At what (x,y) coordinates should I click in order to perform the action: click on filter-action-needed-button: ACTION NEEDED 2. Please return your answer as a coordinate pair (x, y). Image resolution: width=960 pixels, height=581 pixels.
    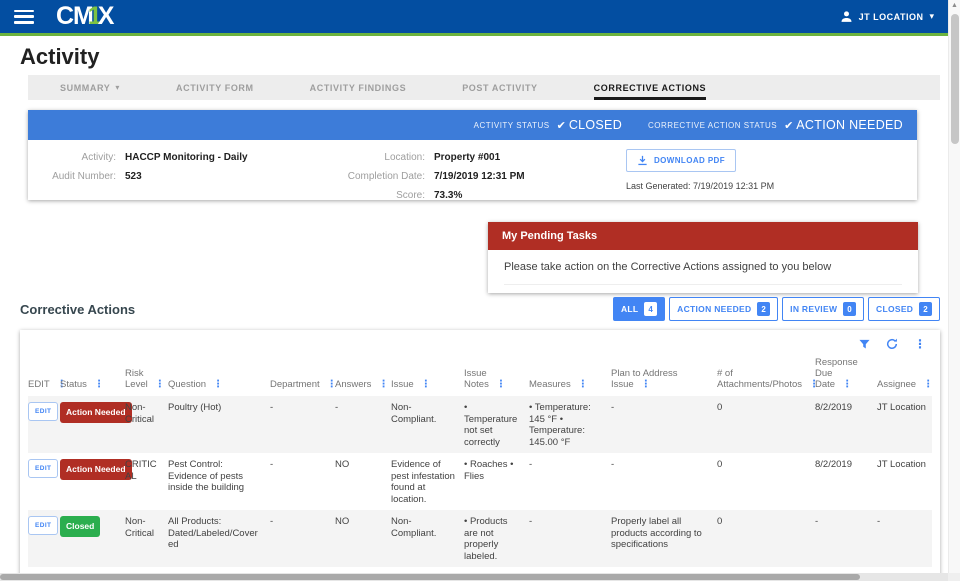
    Looking at the image, I should click on (724, 309).